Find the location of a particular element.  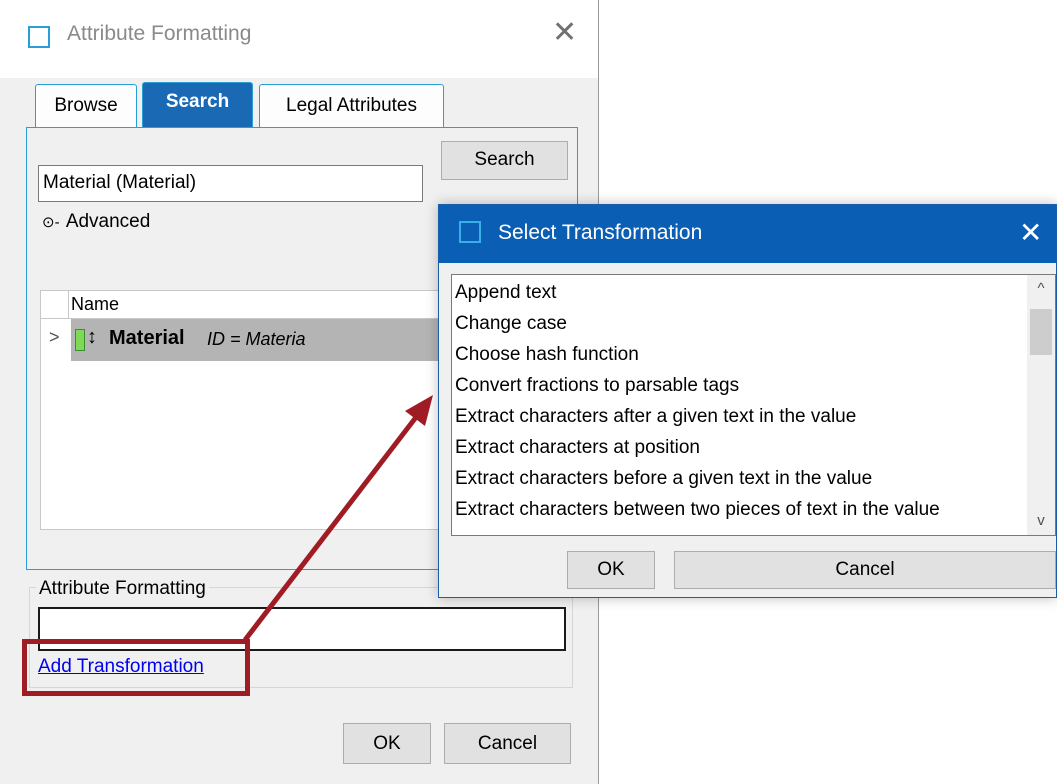

transform-dialog-title: Select Transformation is located at coordinates (600, 232).